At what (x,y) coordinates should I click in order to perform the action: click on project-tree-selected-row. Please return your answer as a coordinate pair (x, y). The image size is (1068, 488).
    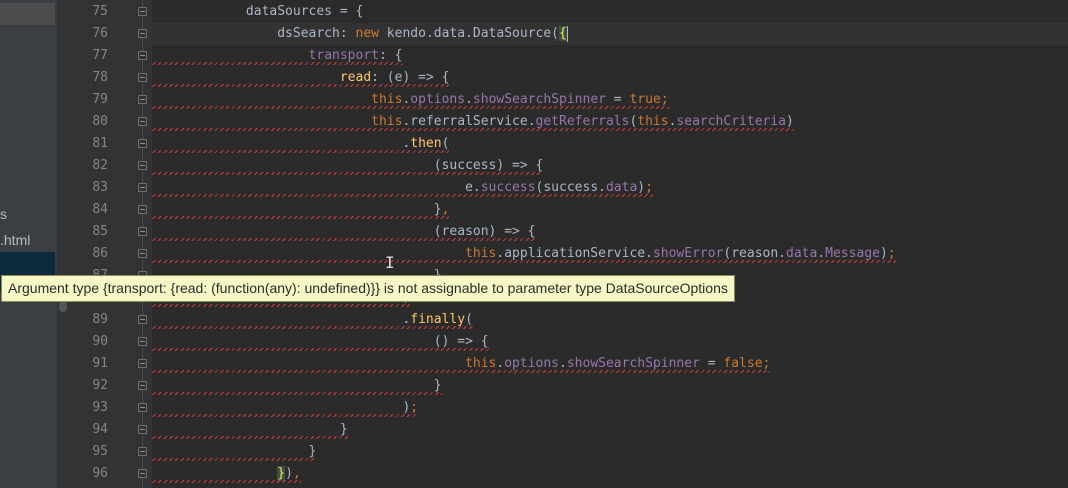
    Looking at the image, I should click on (27, 14).